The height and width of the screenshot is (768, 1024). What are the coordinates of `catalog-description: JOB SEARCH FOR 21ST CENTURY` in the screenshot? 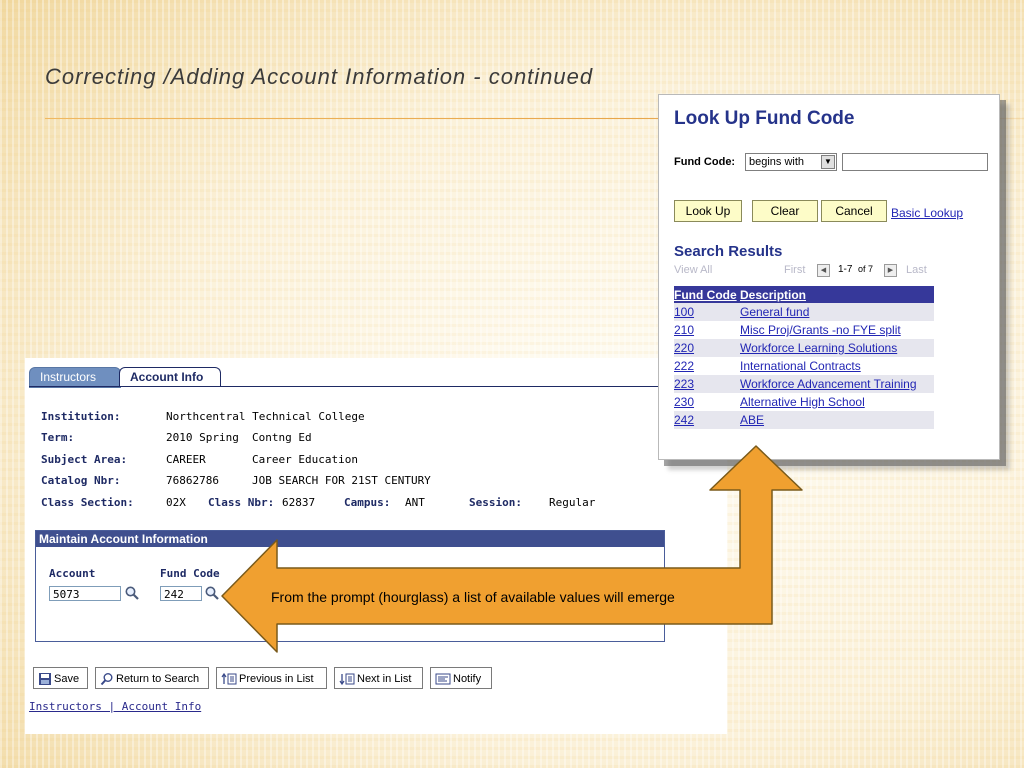 It's located at (341, 480).